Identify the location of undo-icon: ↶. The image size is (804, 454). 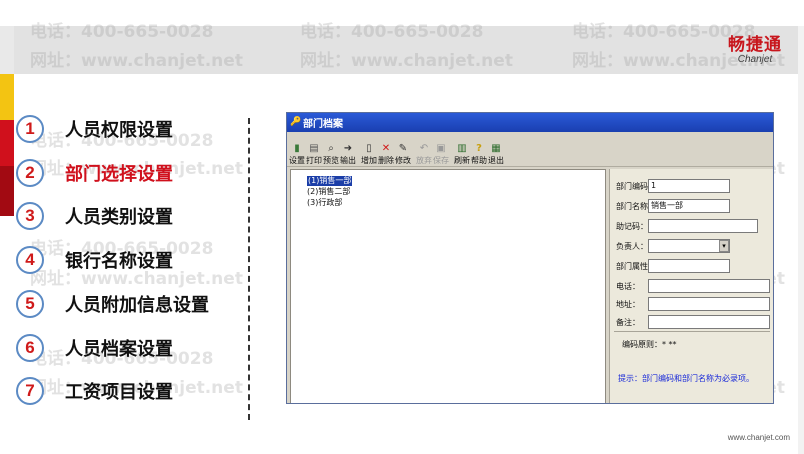
(424, 148).